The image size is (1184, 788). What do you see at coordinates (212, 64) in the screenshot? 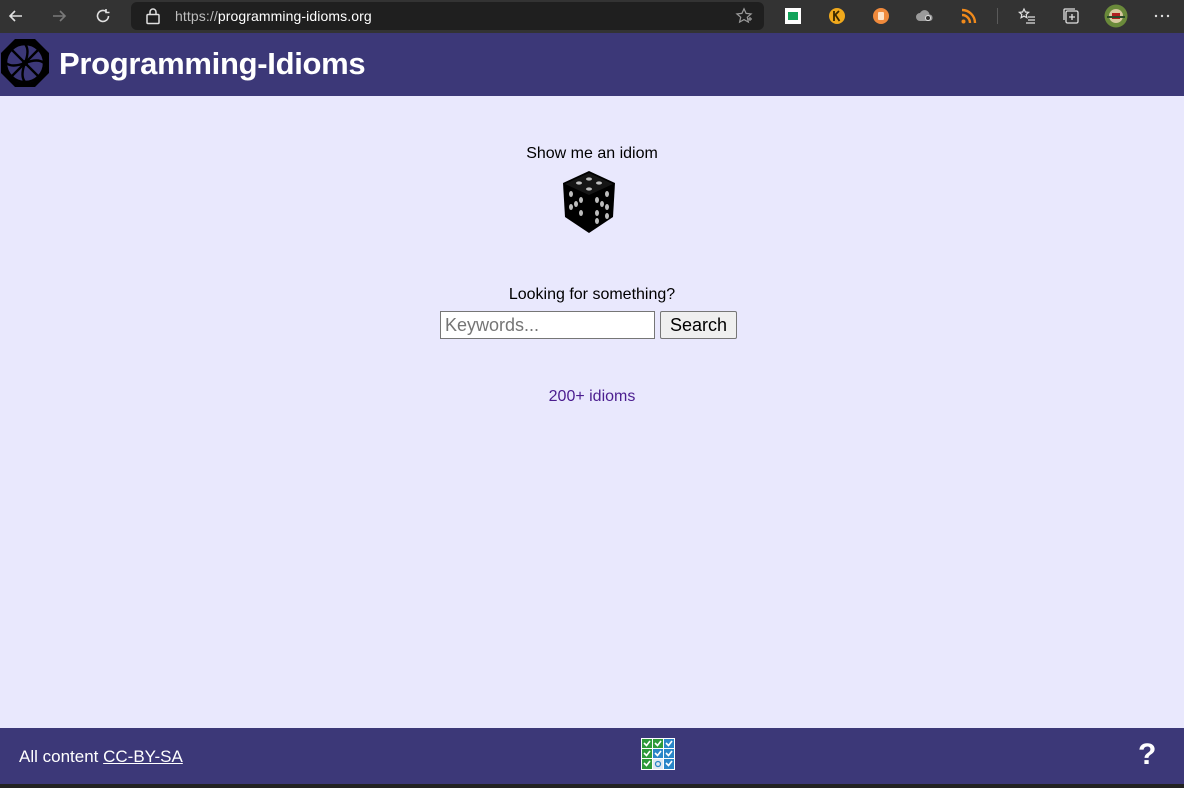
I see `site-title: Programming-Idioms` at bounding box center [212, 64].